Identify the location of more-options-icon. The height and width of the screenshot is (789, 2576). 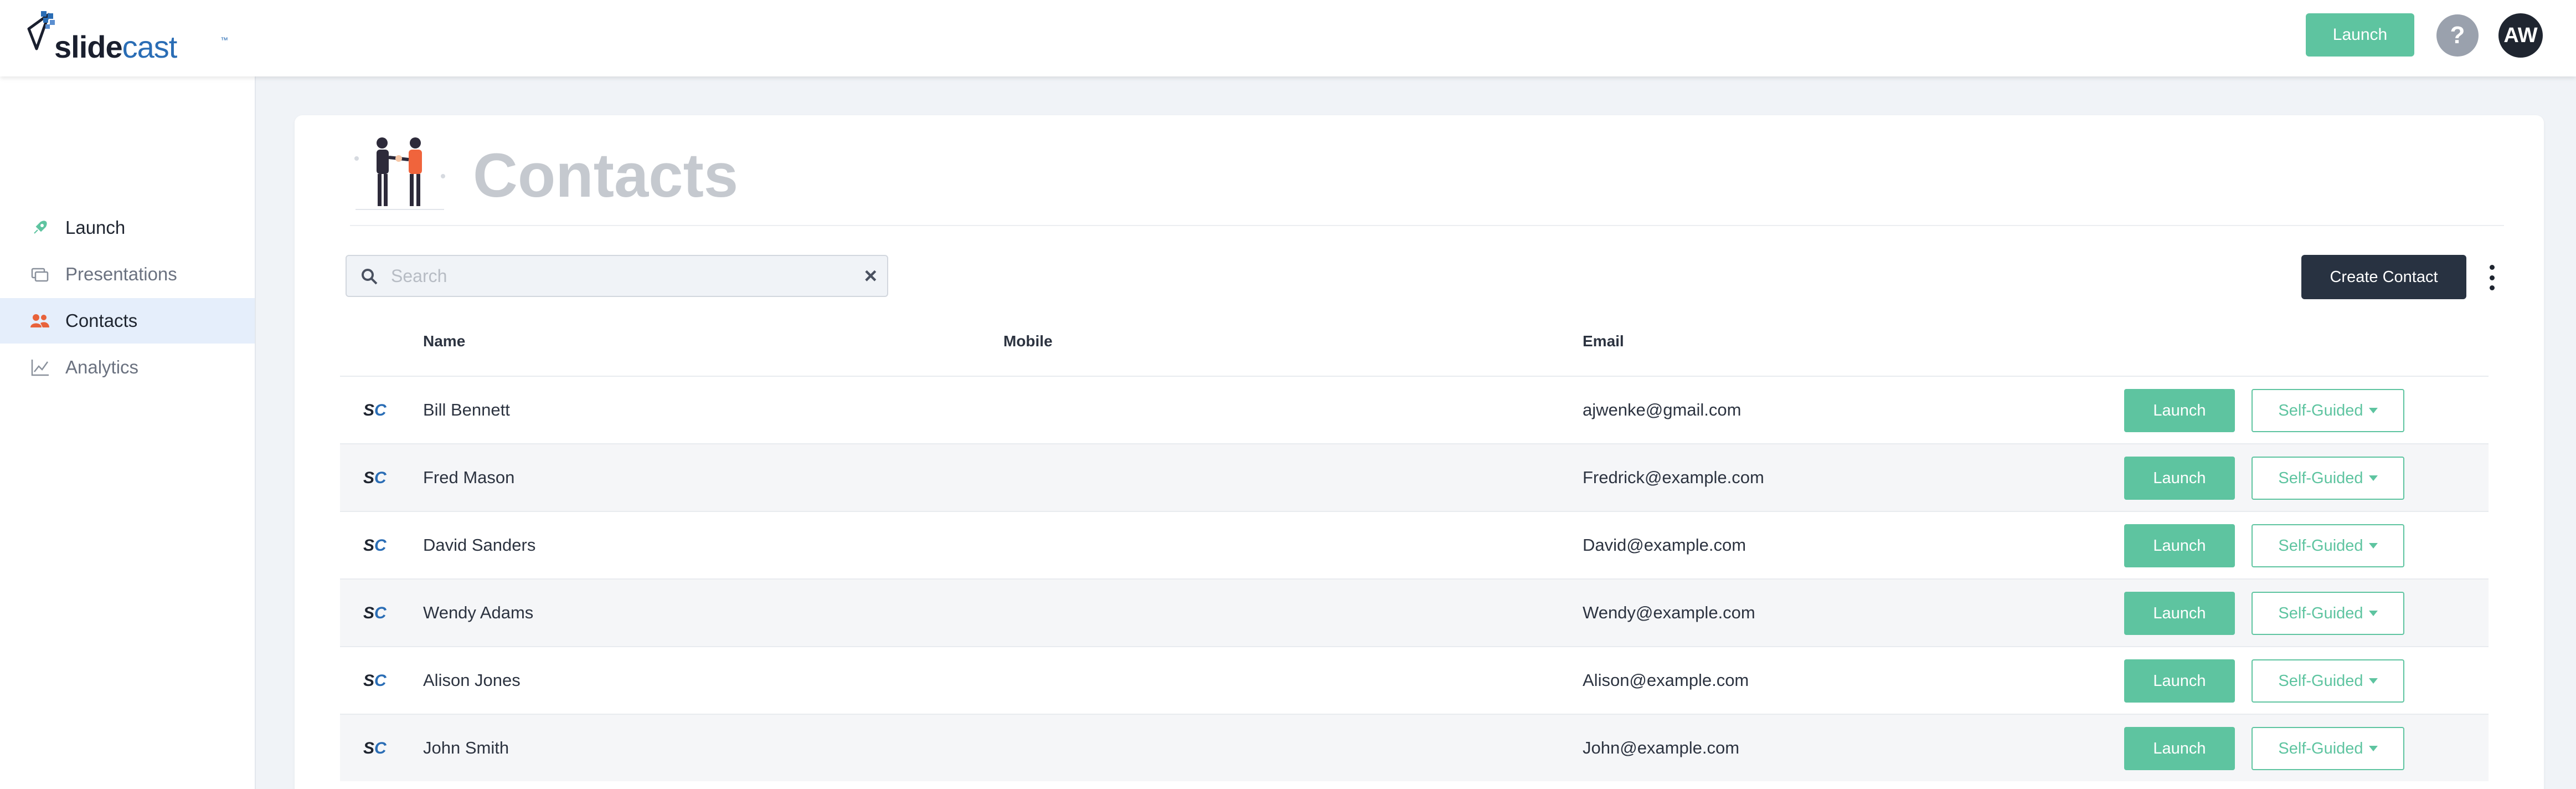
(2491, 277).